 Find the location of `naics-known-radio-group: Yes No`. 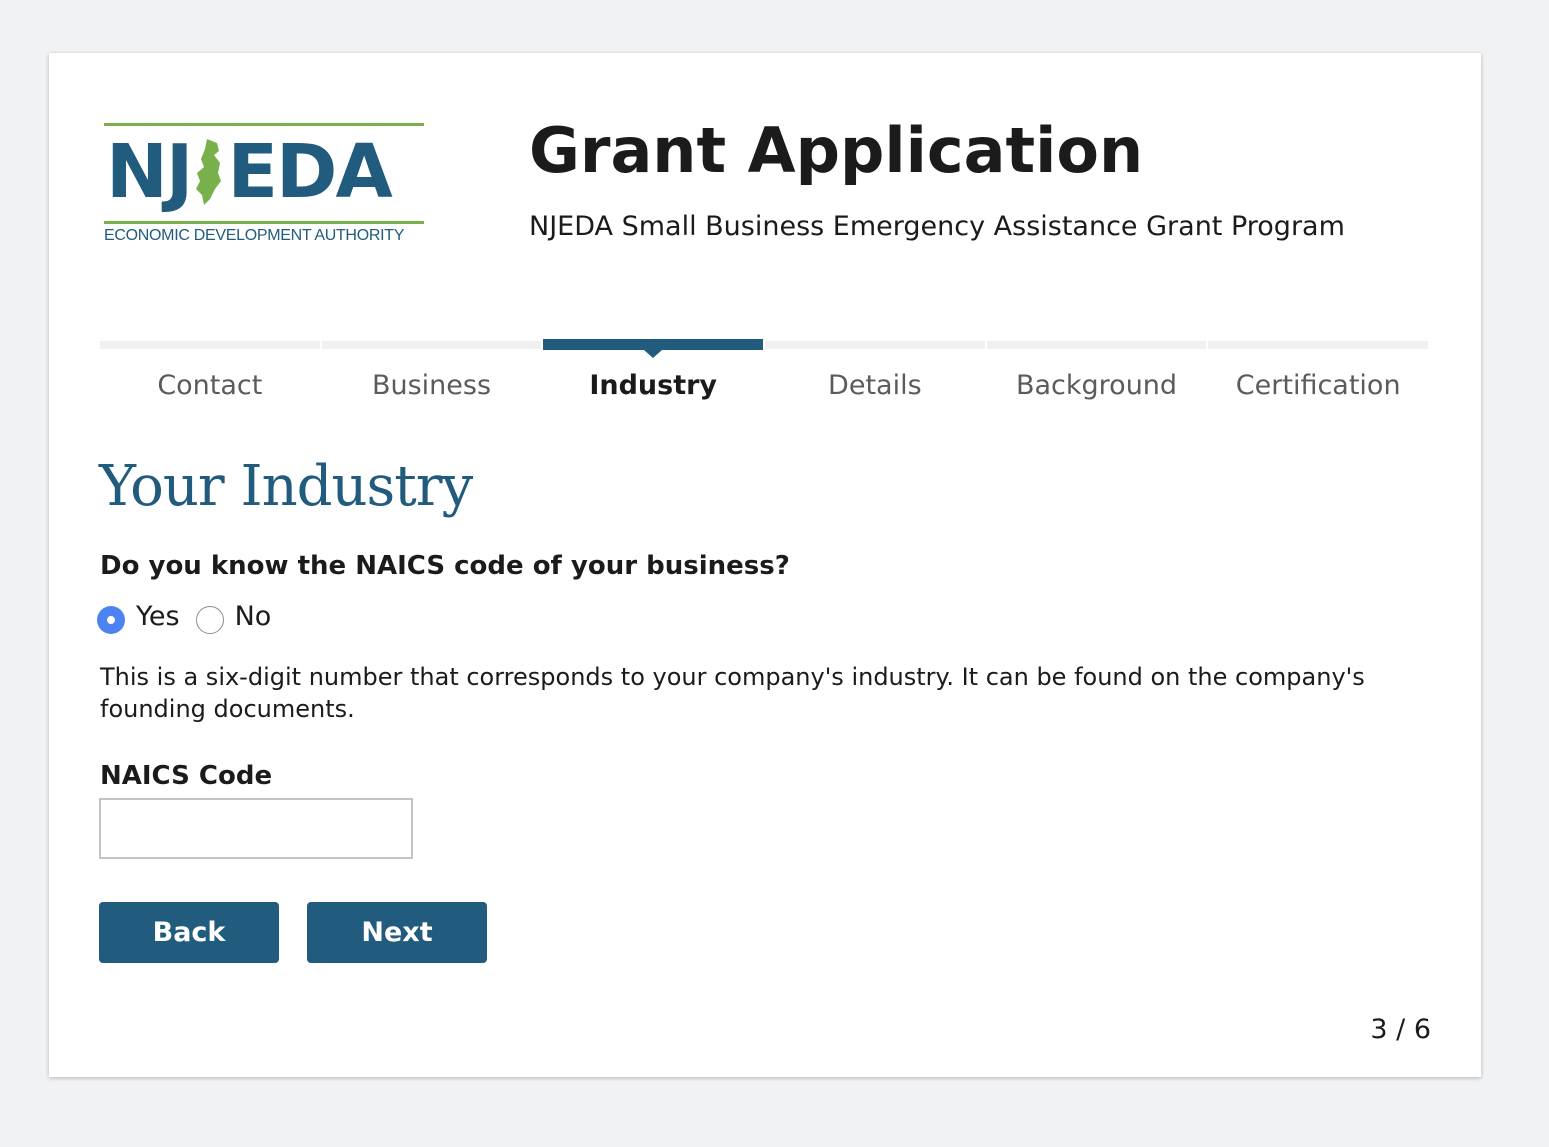

naics-known-radio-group: Yes No is located at coordinates (192, 617).